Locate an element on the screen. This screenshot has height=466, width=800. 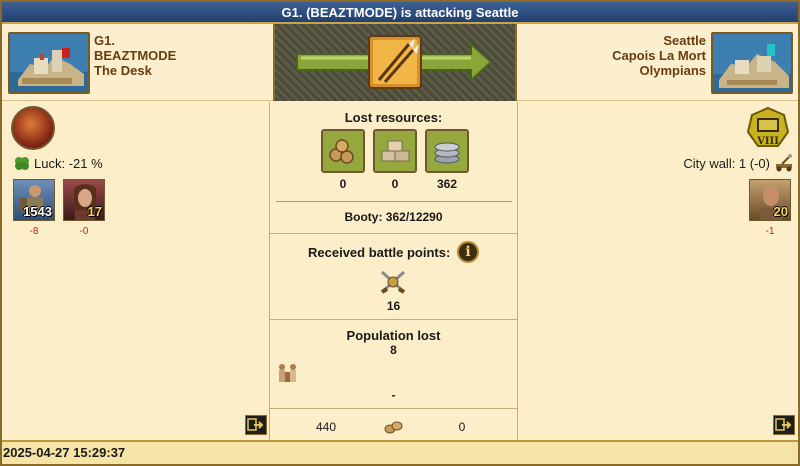
city-wall-label: City wall: 1 (-0) is located at coordinates (726, 163).